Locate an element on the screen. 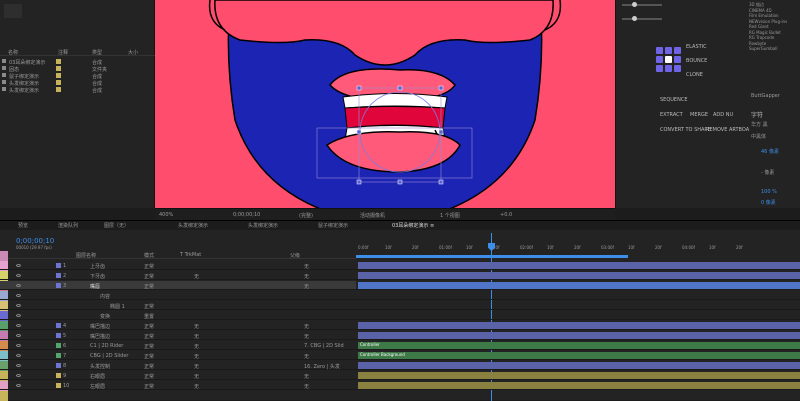  layer-name: 内容 is located at coordinates (105, 296).